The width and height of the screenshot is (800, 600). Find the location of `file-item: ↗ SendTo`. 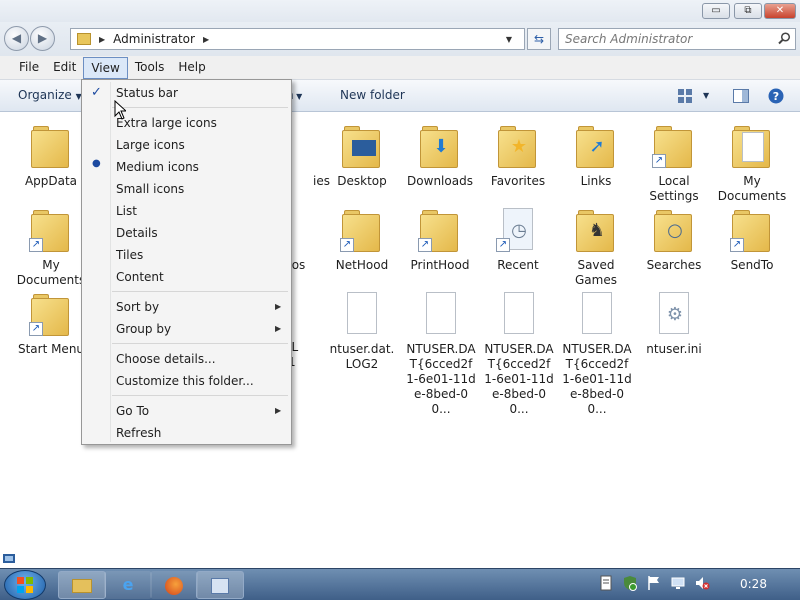

file-item: ↗ SendTo is located at coordinates (752, 239).